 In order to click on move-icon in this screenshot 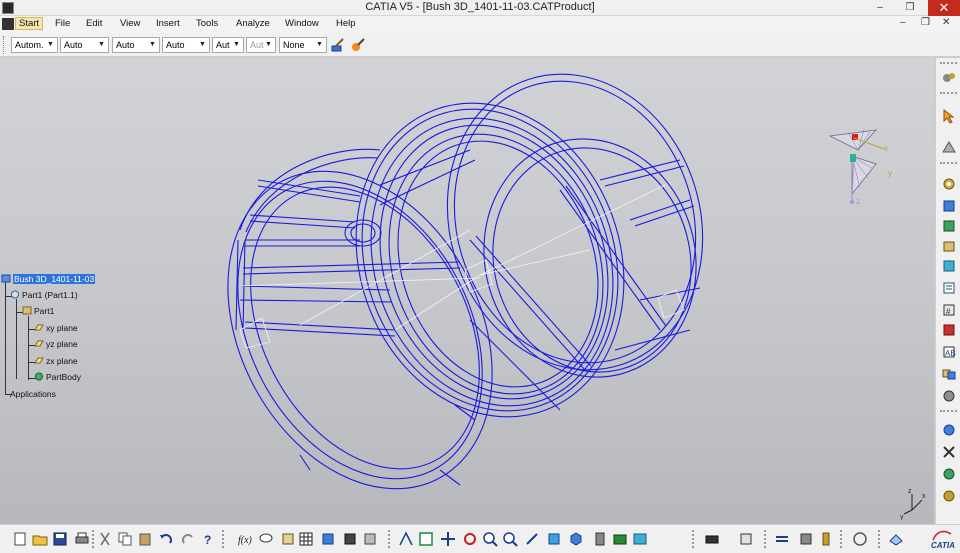, I will do `click(746, 539)`.